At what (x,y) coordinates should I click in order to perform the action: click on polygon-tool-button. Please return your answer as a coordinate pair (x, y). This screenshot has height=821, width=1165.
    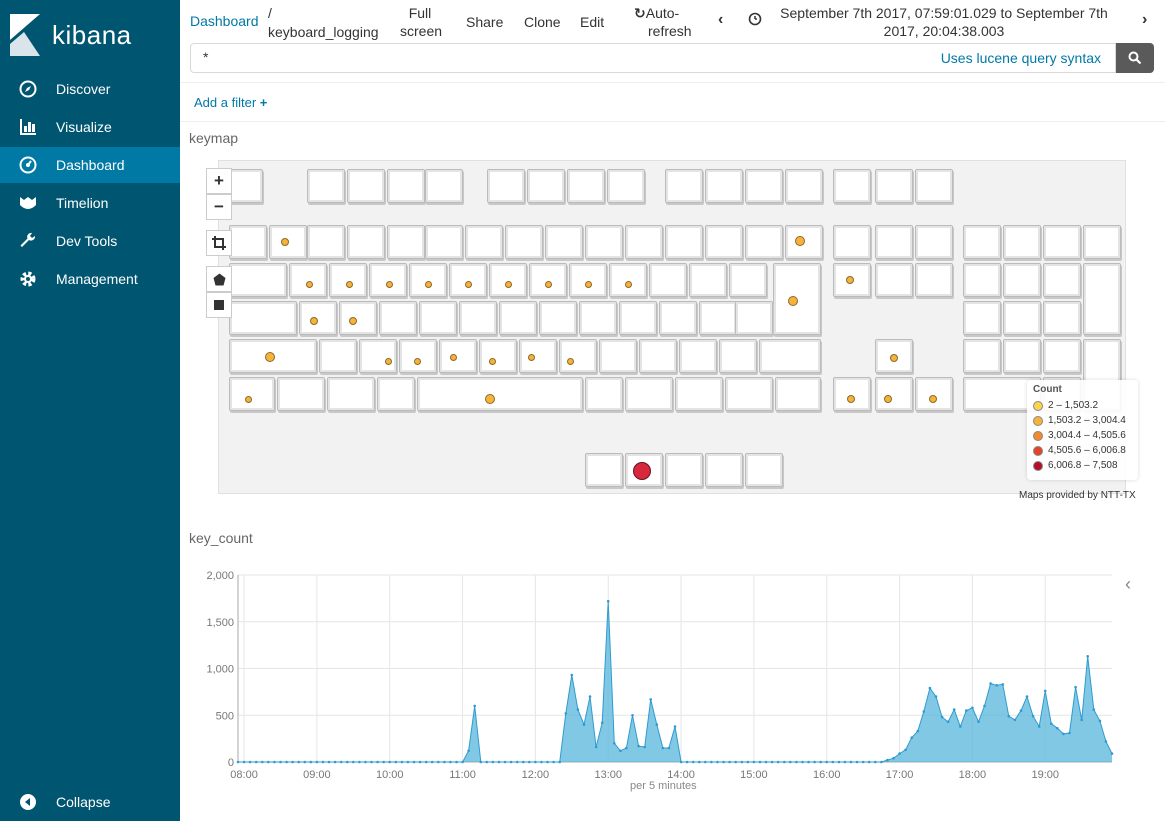
    Looking at the image, I should click on (219, 279).